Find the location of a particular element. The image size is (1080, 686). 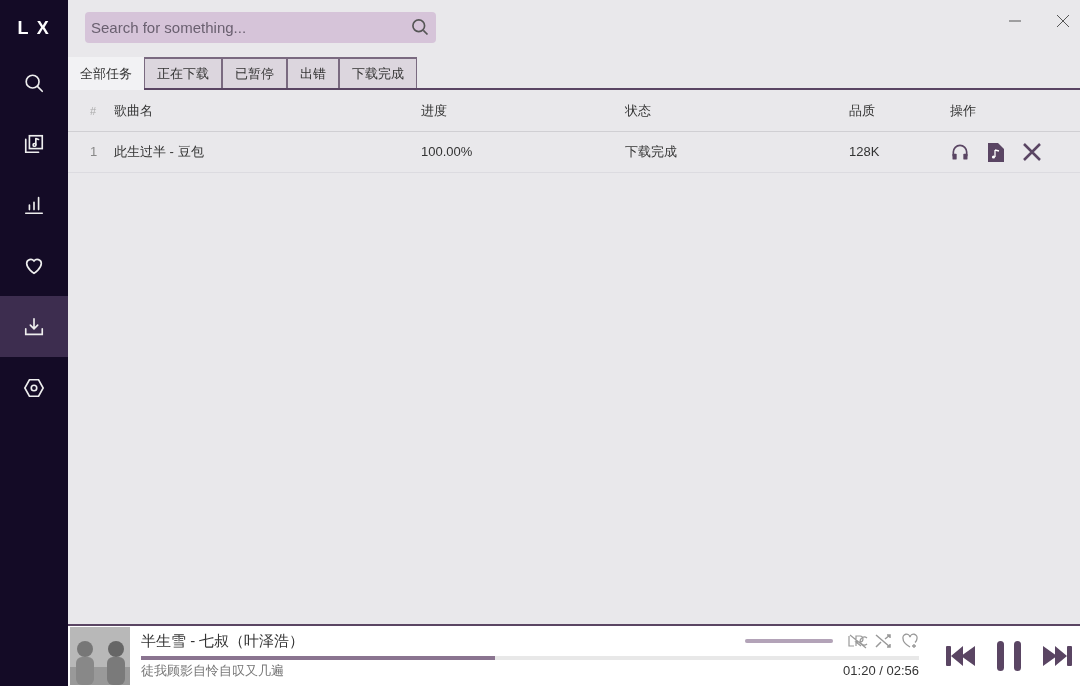

table-cell: 100.00% is located at coordinates (447, 152).